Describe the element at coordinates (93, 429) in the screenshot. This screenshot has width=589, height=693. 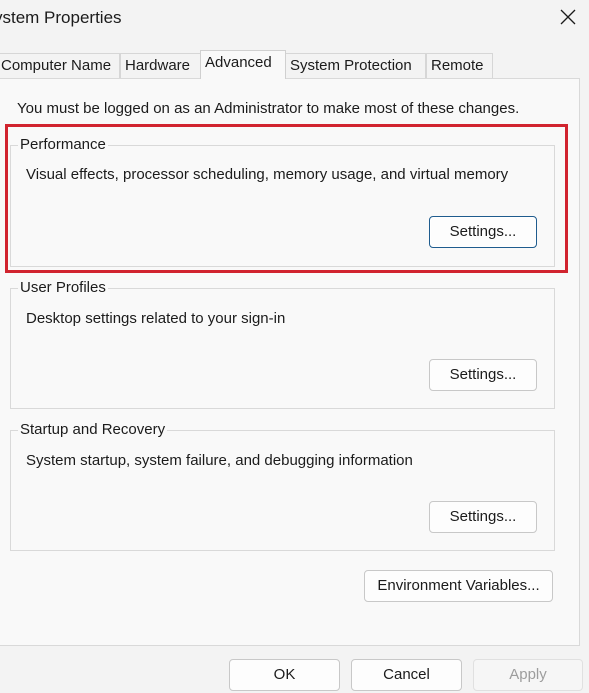
I see `startup-recovery-group-label: Startup and Recovery` at that location.